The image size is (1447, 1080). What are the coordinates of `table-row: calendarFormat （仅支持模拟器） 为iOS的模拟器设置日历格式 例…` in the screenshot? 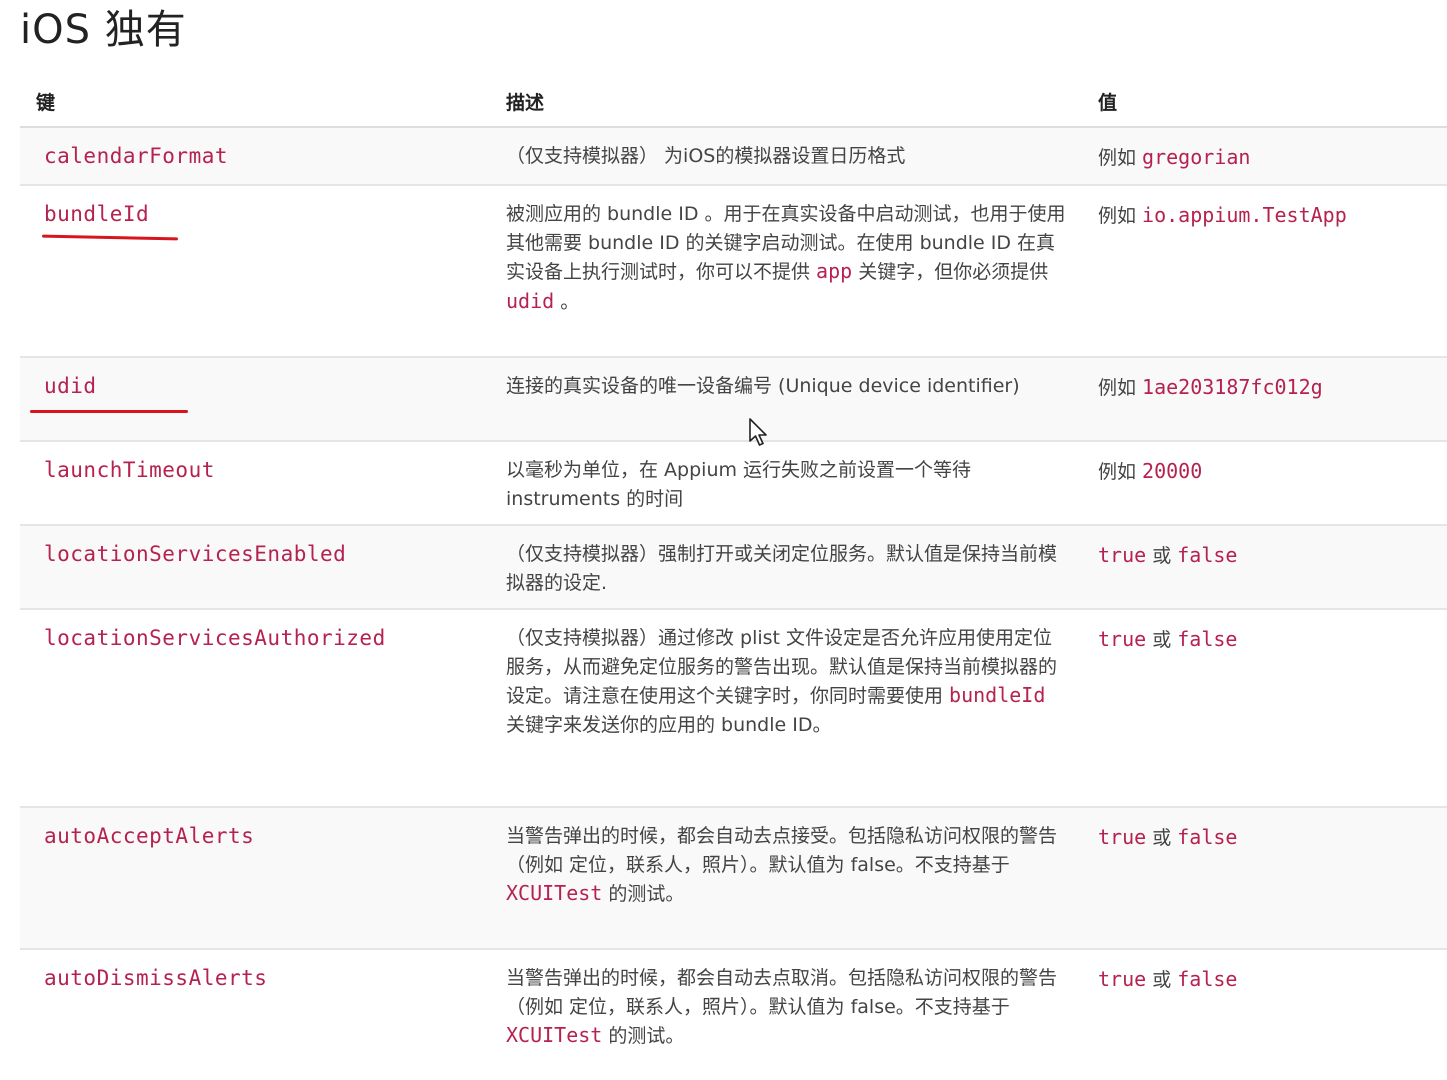 It's located at (733, 157).